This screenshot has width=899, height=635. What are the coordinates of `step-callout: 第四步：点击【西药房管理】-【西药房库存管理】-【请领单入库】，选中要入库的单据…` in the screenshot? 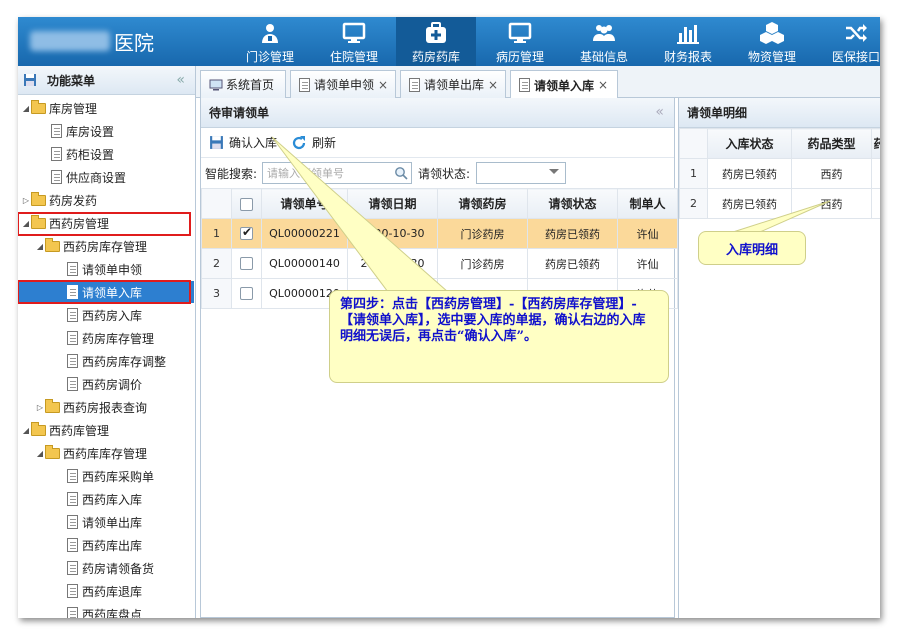 It's located at (499, 336).